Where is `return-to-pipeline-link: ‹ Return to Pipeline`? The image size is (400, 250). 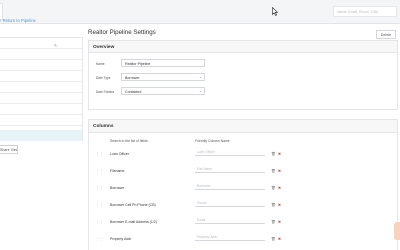
return-to-pipeline-link: ‹ Return to Pipeline is located at coordinates (18, 20).